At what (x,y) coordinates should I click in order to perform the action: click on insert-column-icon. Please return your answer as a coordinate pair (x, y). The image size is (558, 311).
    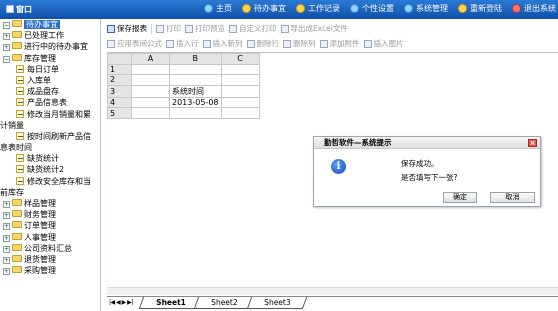
    Looking at the image, I should click on (206, 43).